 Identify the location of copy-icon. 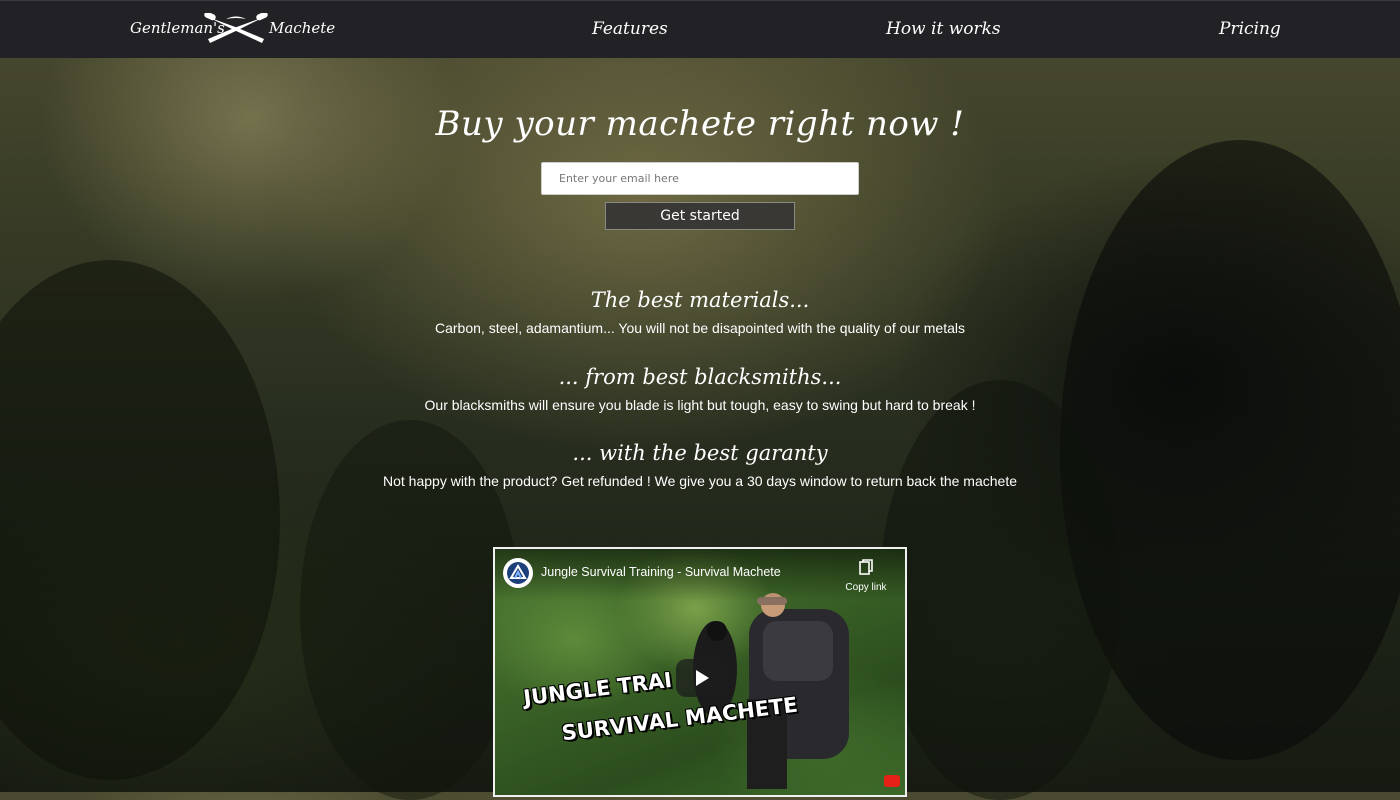
(866, 567).